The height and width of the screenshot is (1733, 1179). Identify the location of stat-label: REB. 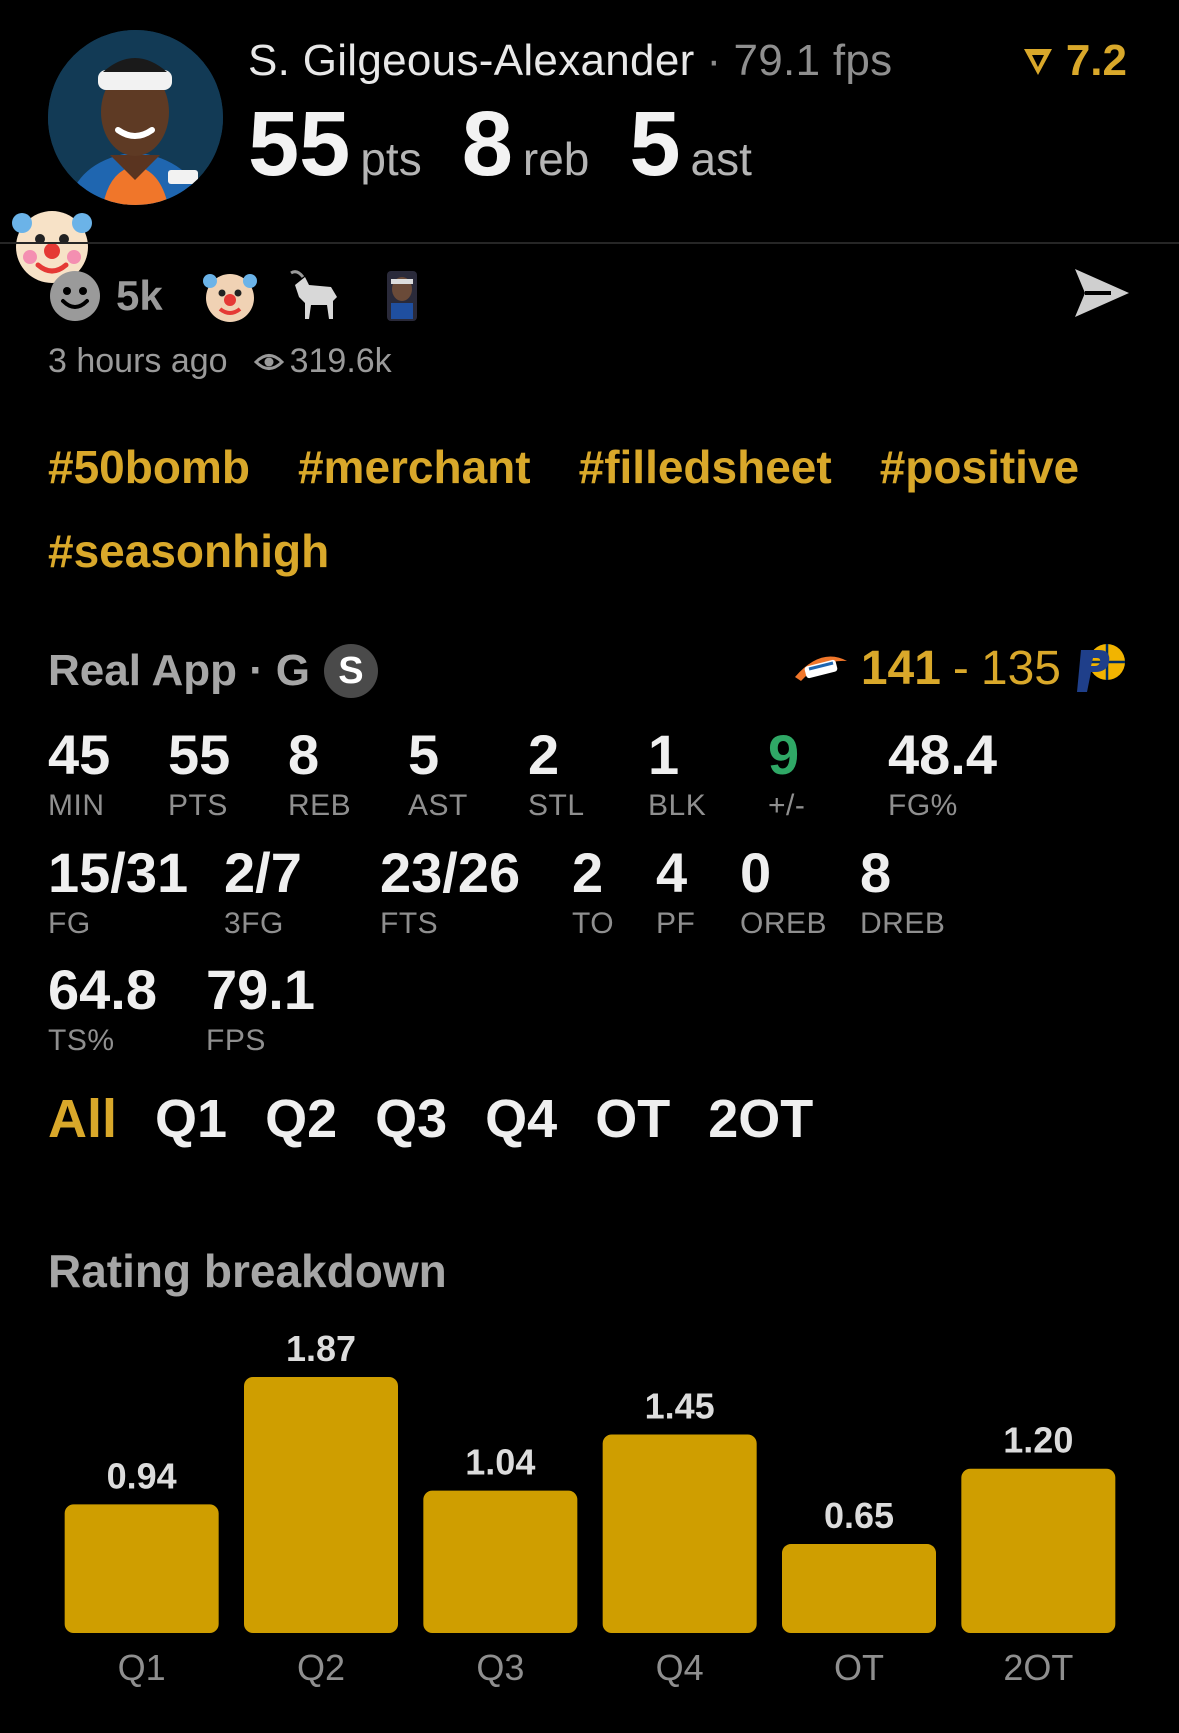
(320, 805).